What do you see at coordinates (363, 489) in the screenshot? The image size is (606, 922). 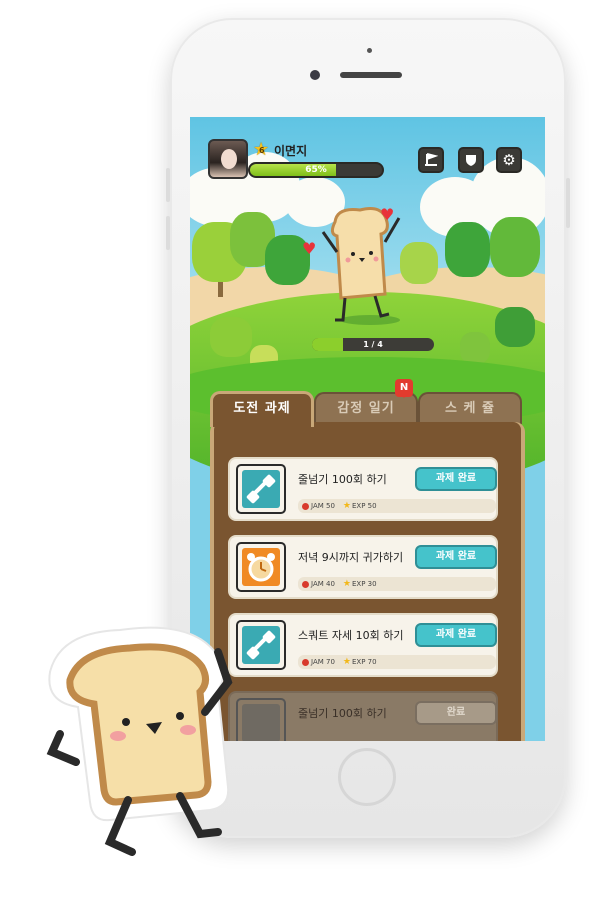 I see `mission-card: 줄넘기 100회 하기 과제 완료 JAM 50 ★EXP 50` at bounding box center [363, 489].